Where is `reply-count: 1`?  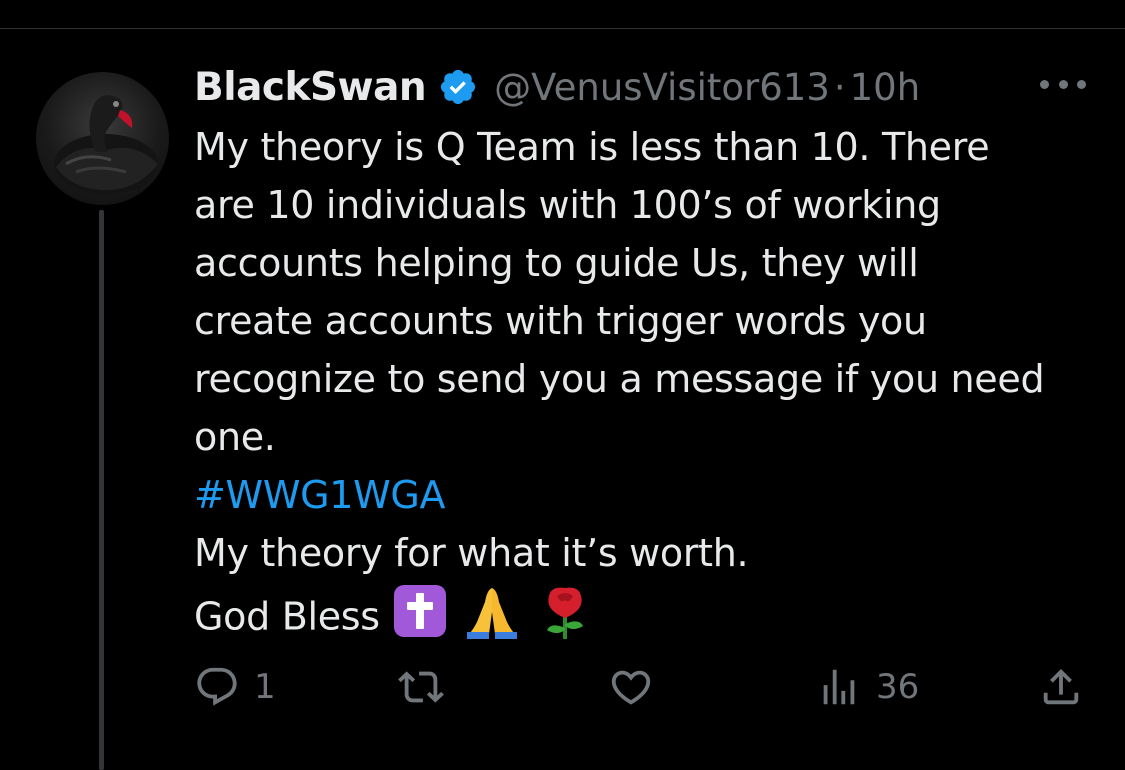 reply-count: 1 is located at coordinates (265, 687).